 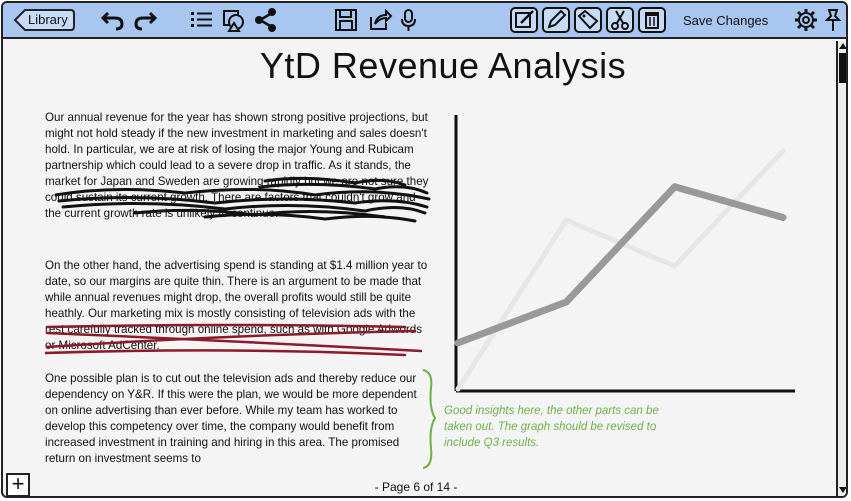 What do you see at coordinates (409, 20) in the screenshot?
I see `microphone-icon` at bounding box center [409, 20].